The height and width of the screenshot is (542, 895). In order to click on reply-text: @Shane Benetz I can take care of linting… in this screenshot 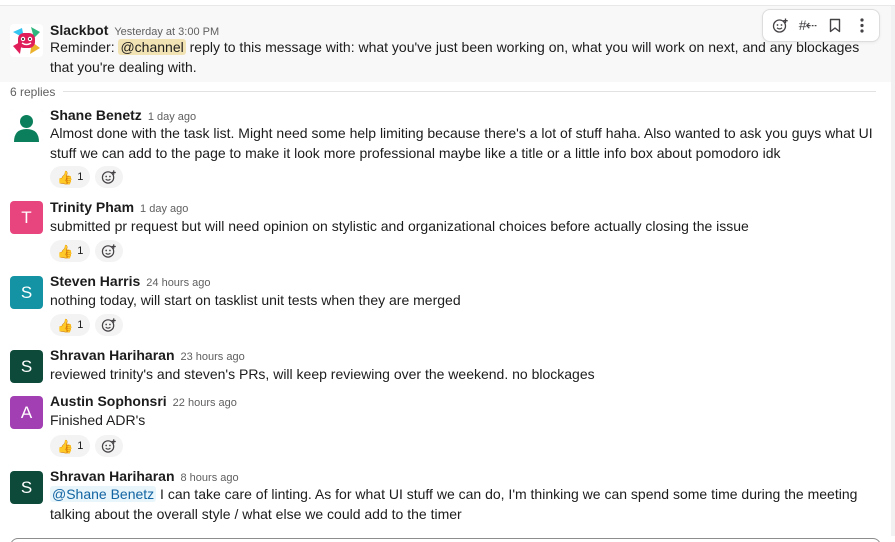, I will do `click(465, 504)`.